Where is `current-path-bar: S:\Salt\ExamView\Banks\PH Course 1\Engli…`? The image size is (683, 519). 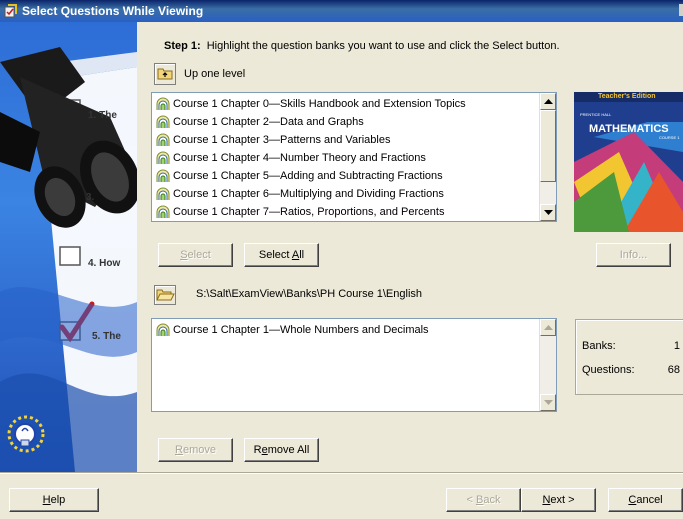
current-path-bar: S:\Salt\ExamView\Banks\PH Course 1\Engli… is located at coordinates (417, 295).